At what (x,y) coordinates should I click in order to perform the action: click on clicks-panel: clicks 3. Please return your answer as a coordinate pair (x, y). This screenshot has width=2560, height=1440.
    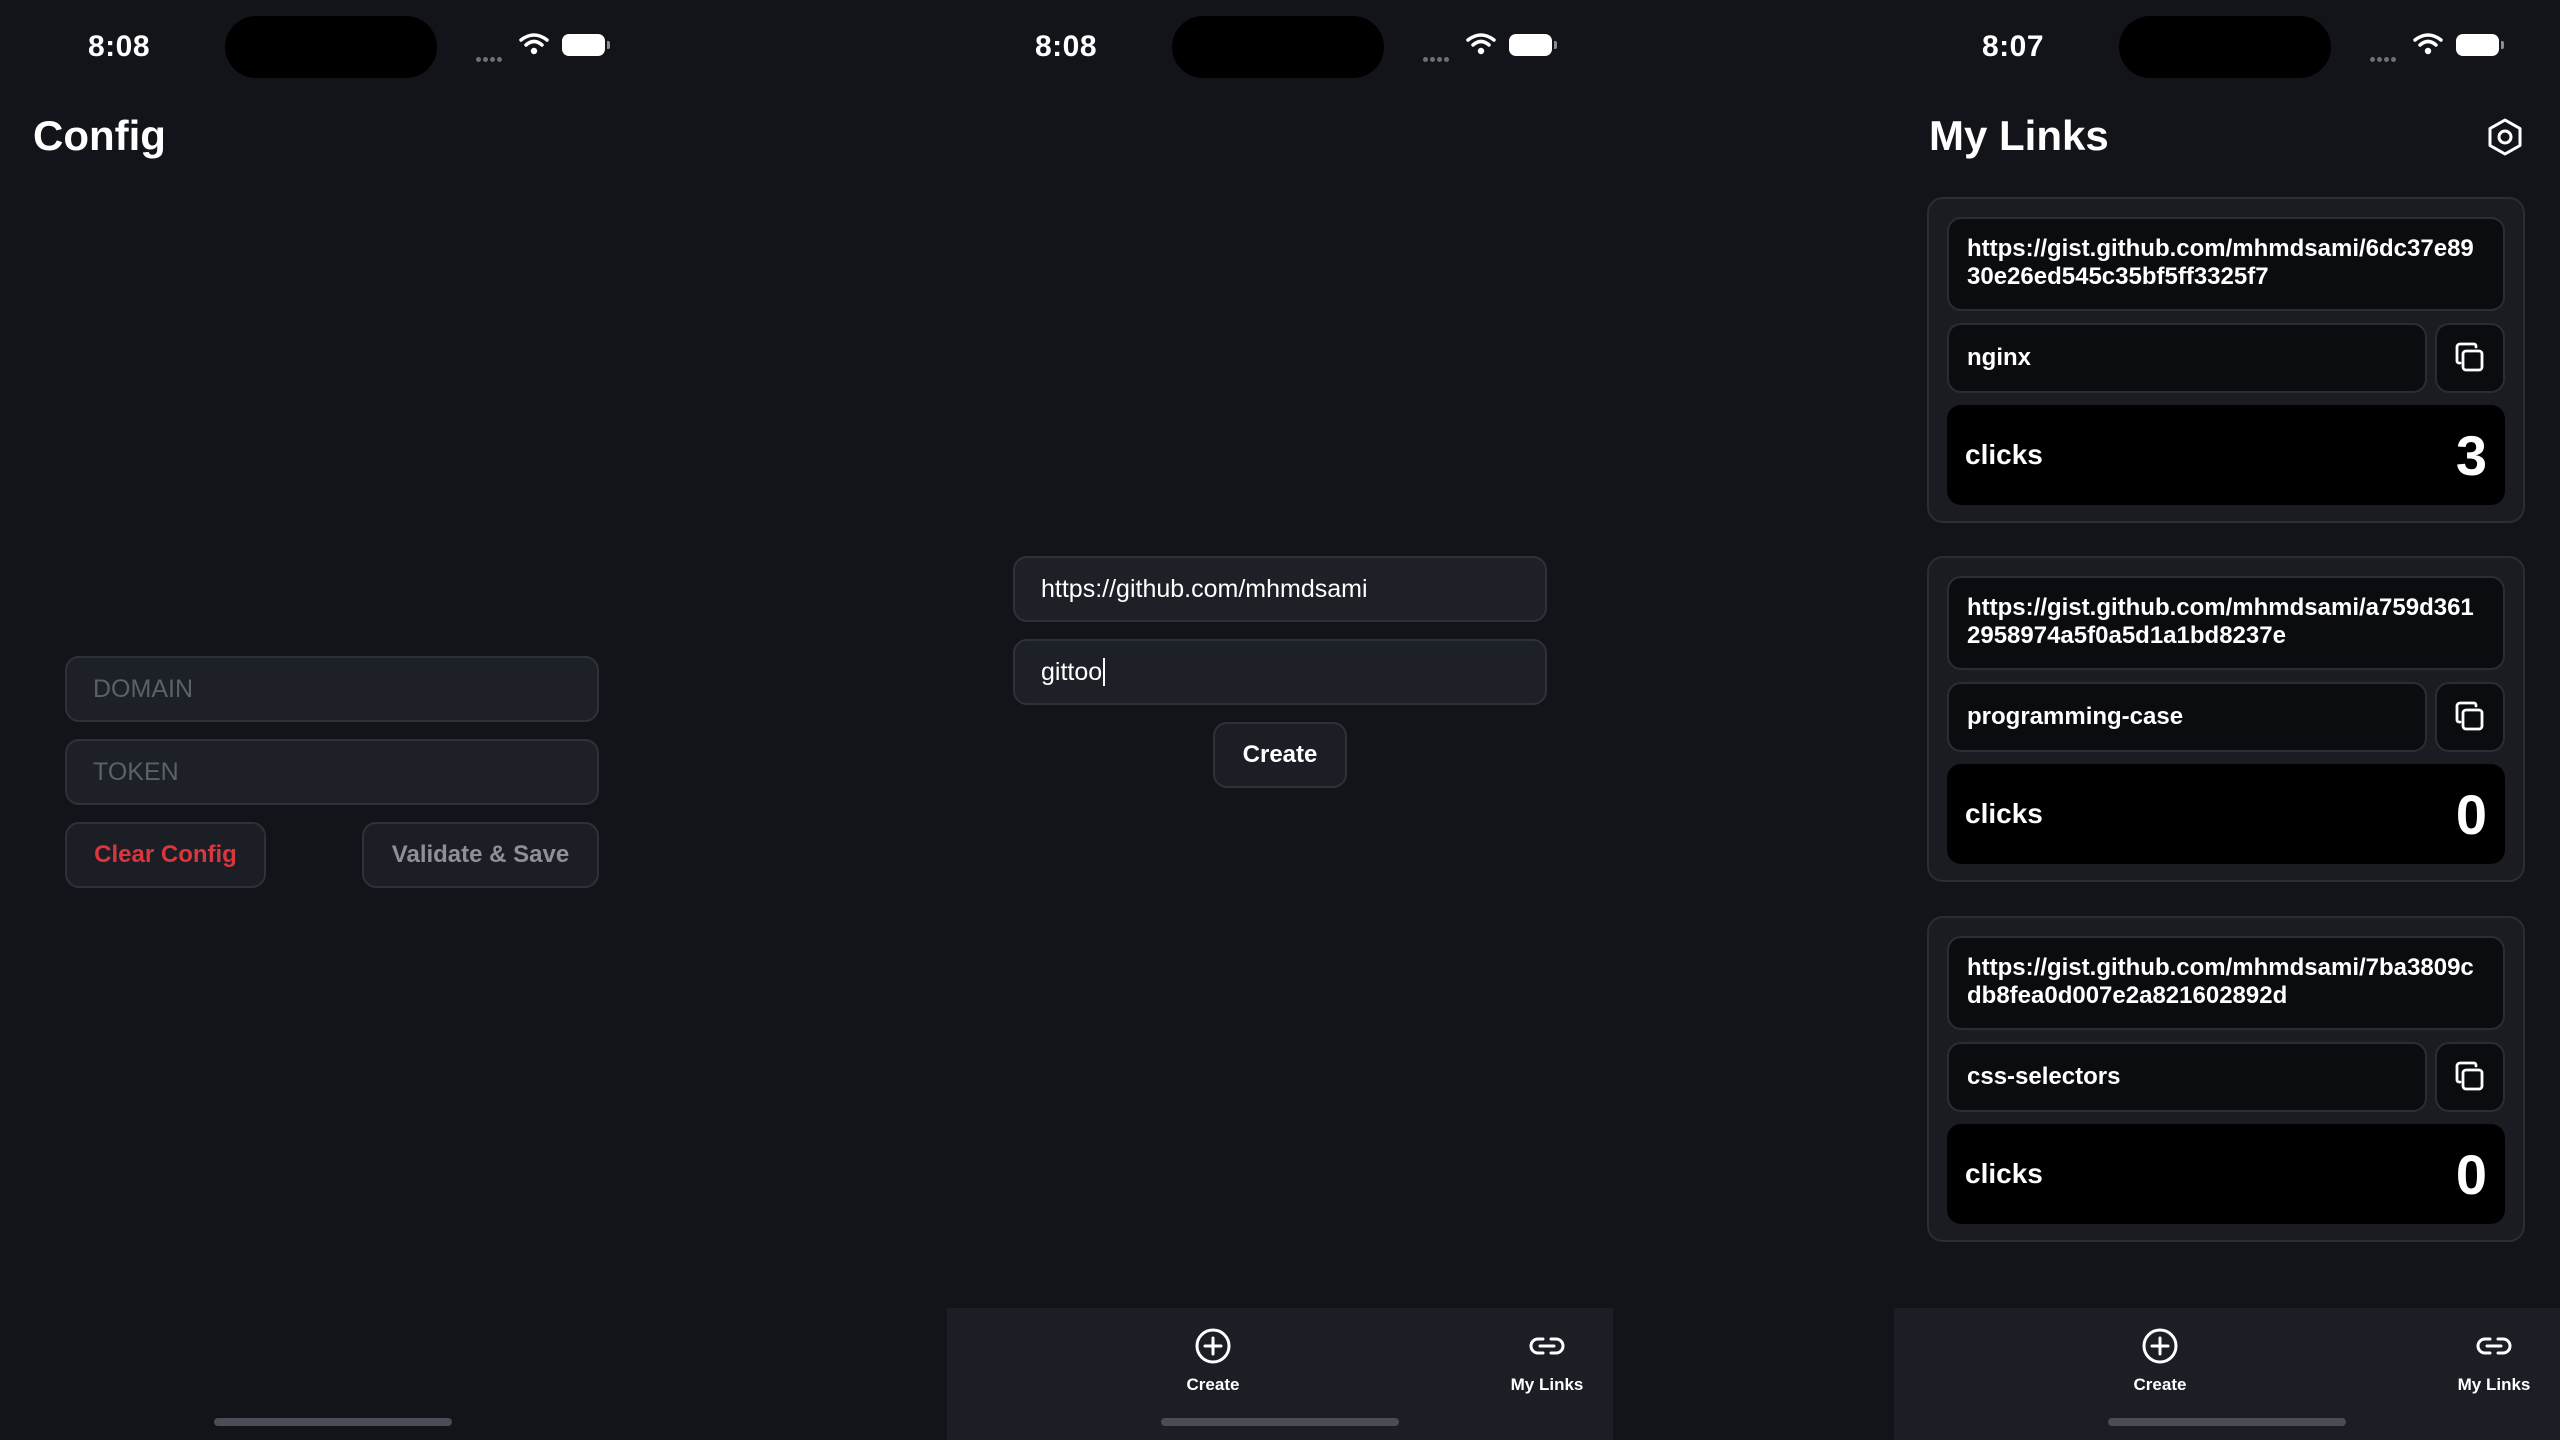
    Looking at the image, I should click on (2226, 455).